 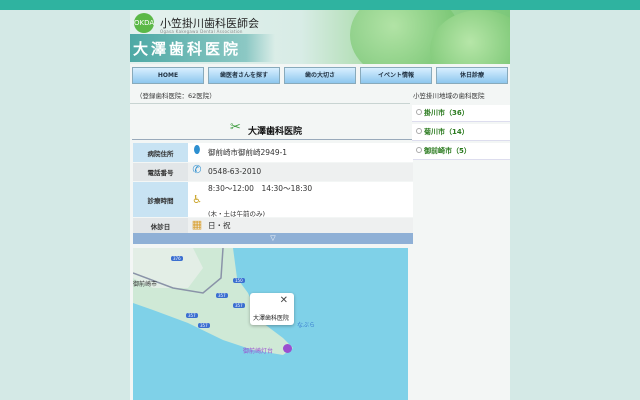 I want to click on poi-label: なぶら, so click(x=306, y=325).